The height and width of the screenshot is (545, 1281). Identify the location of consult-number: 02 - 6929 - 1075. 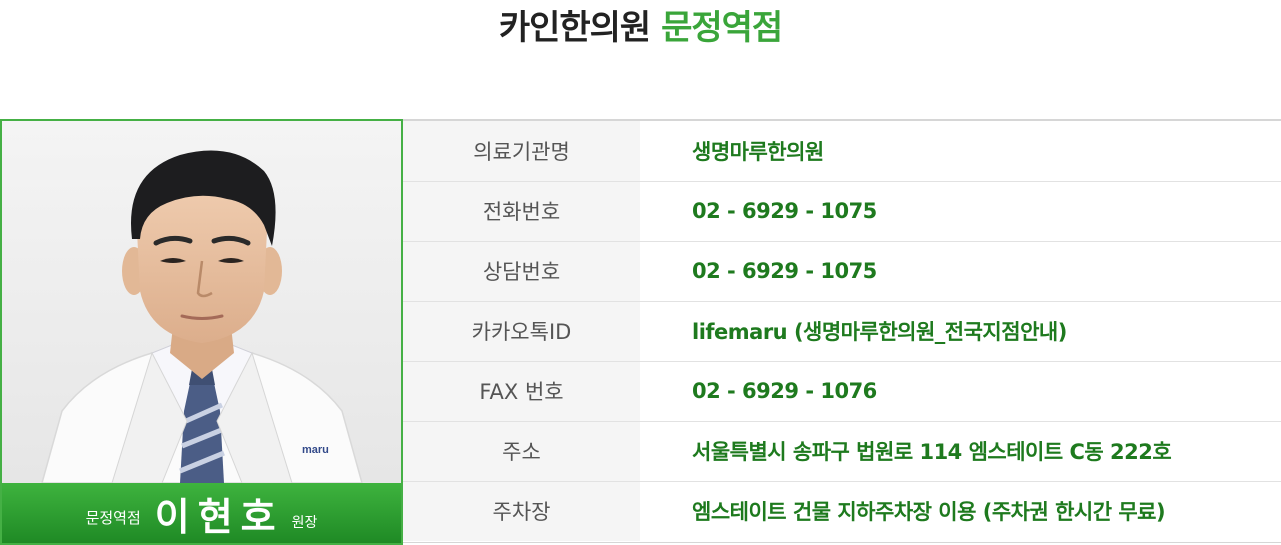
(960, 271).